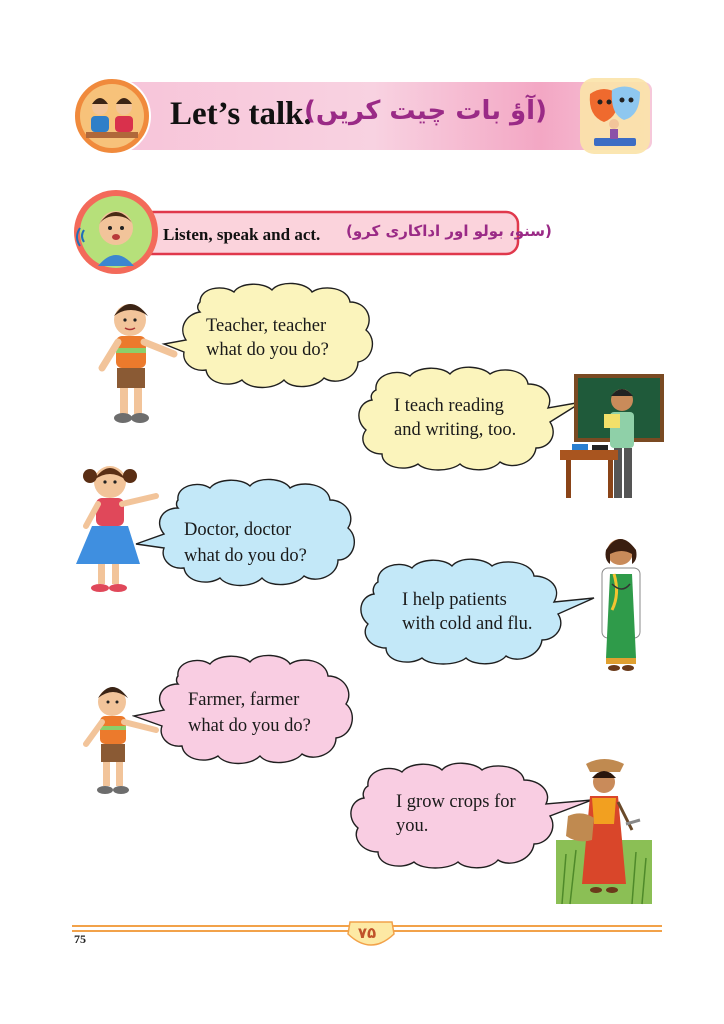 This screenshot has height=1024, width=724. What do you see at coordinates (604, 832) in the screenshot?
I see `farmer-illustration` at bounding box center [604, 832].